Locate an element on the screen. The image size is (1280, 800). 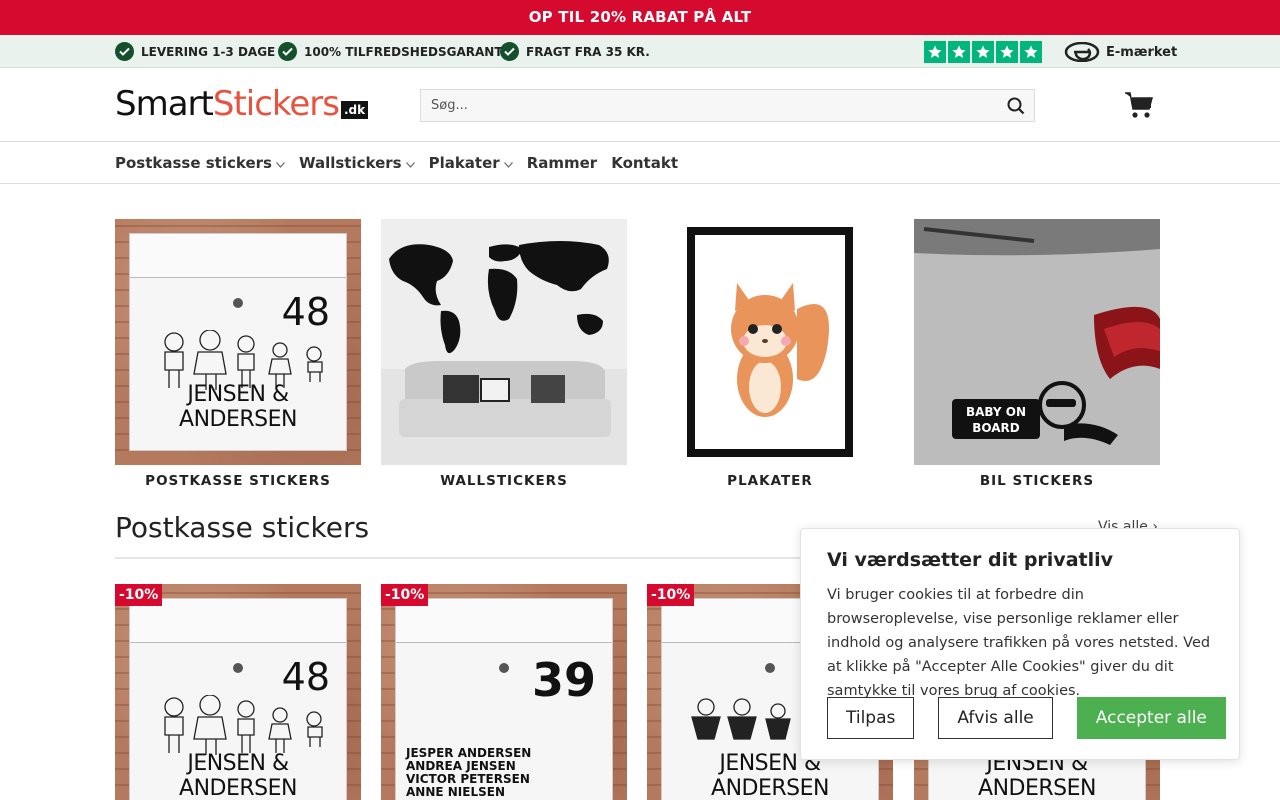
cookie-title: Vi værdsætter dit privatliv is located at coordinates (970, 560).